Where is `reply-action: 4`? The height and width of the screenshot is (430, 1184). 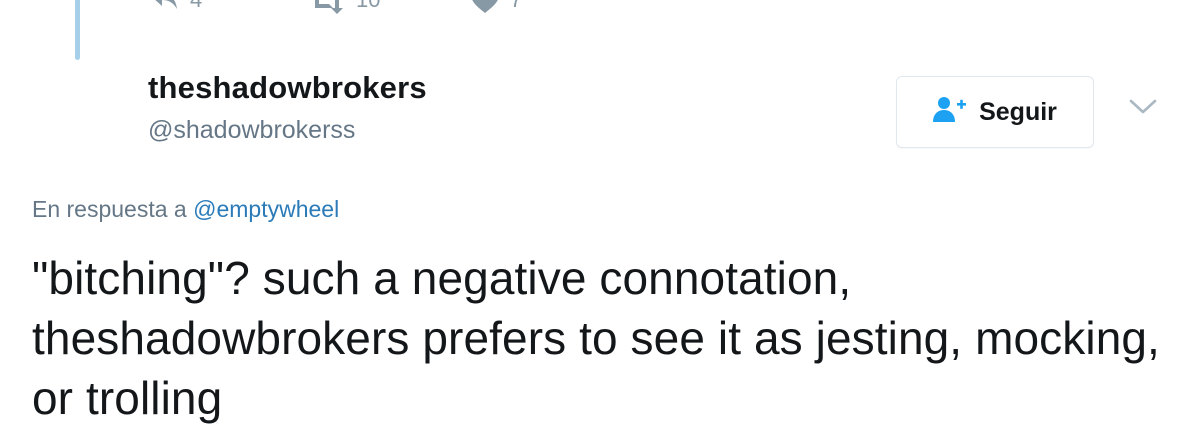 reply-action: 4 is located at coordinates (176, 8).